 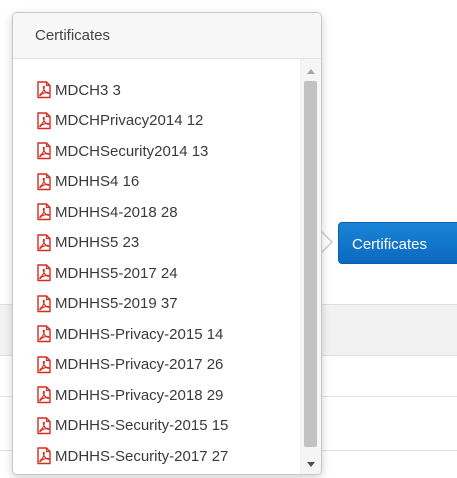 What do you see at coordinates (142, 426) in the screenshot?
I see `certificate-label: MDHHS-Security-2015 15` at bounding box center [142, 426].